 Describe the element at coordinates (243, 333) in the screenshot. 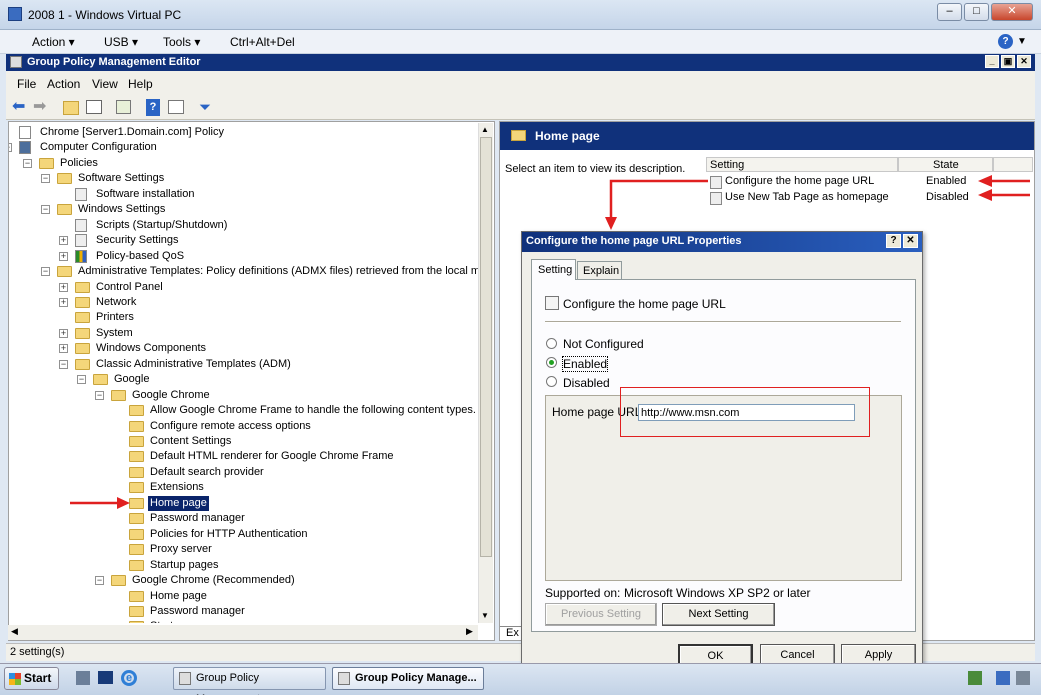

I see `tree-item: + System` at that location.